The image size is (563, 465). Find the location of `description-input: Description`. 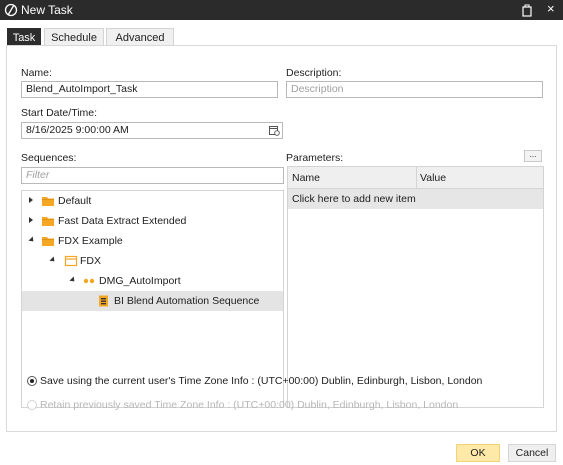

description-input: Description is located at coordinates (414, 89).